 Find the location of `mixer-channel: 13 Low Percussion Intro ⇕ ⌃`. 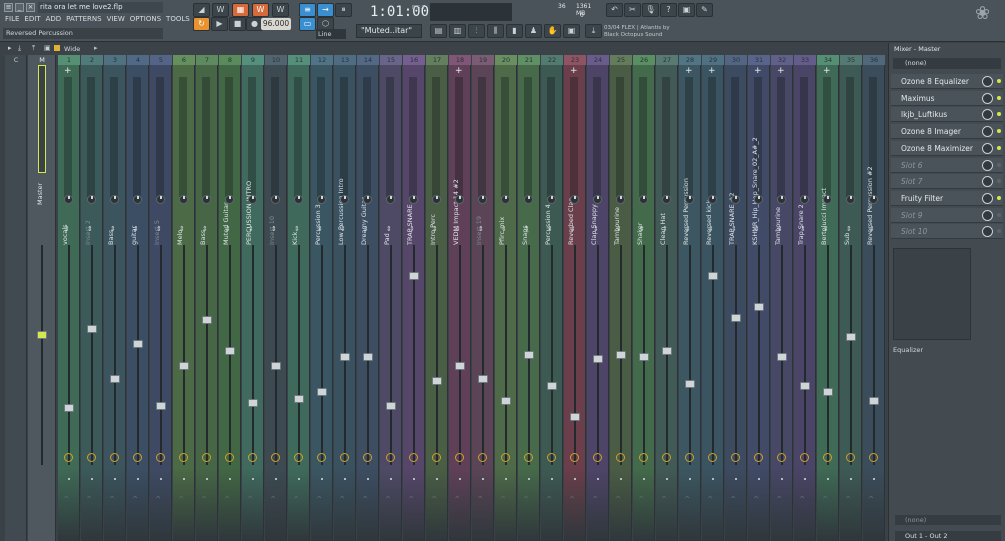

mixer-channel: 13 Low Percussion Intro ⇕ ⌃ is located at coordinates (345, 298).